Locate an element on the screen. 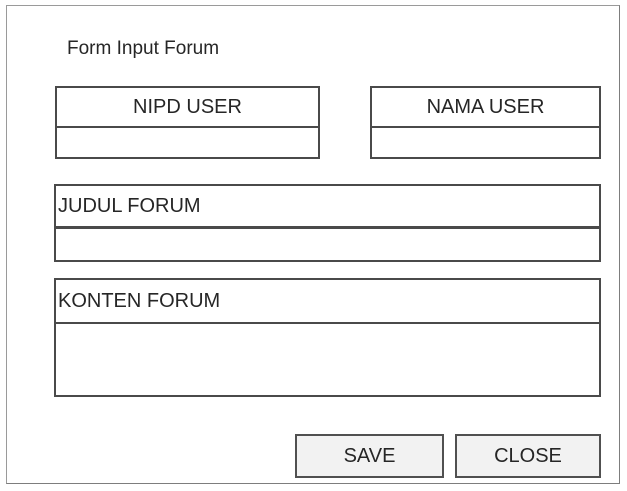  save-button: SAVE is located at coordinates (369, 456).